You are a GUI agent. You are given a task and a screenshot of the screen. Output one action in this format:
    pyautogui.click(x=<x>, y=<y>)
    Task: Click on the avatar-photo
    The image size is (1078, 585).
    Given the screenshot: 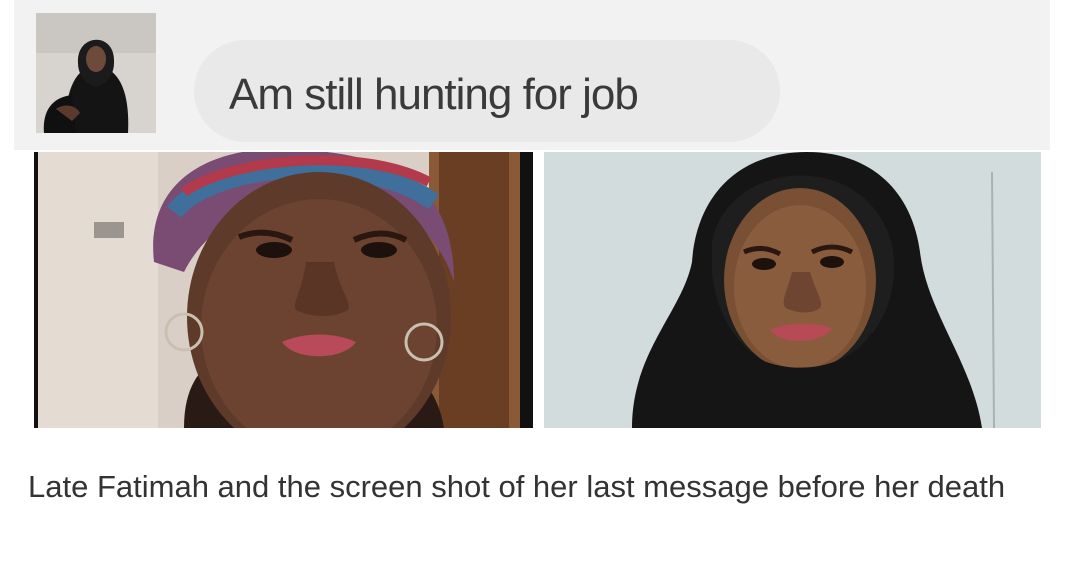 What is the action you would take?
    pyautogui.click(x=96, y=73)
    